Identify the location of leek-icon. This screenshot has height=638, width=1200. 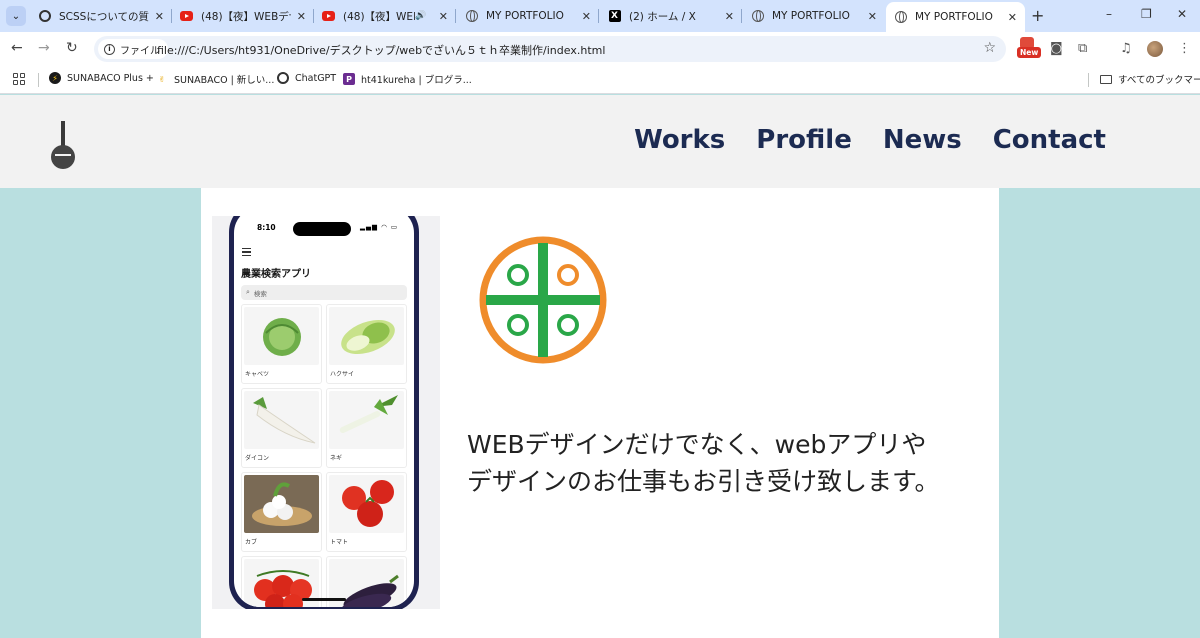
(366, 420).